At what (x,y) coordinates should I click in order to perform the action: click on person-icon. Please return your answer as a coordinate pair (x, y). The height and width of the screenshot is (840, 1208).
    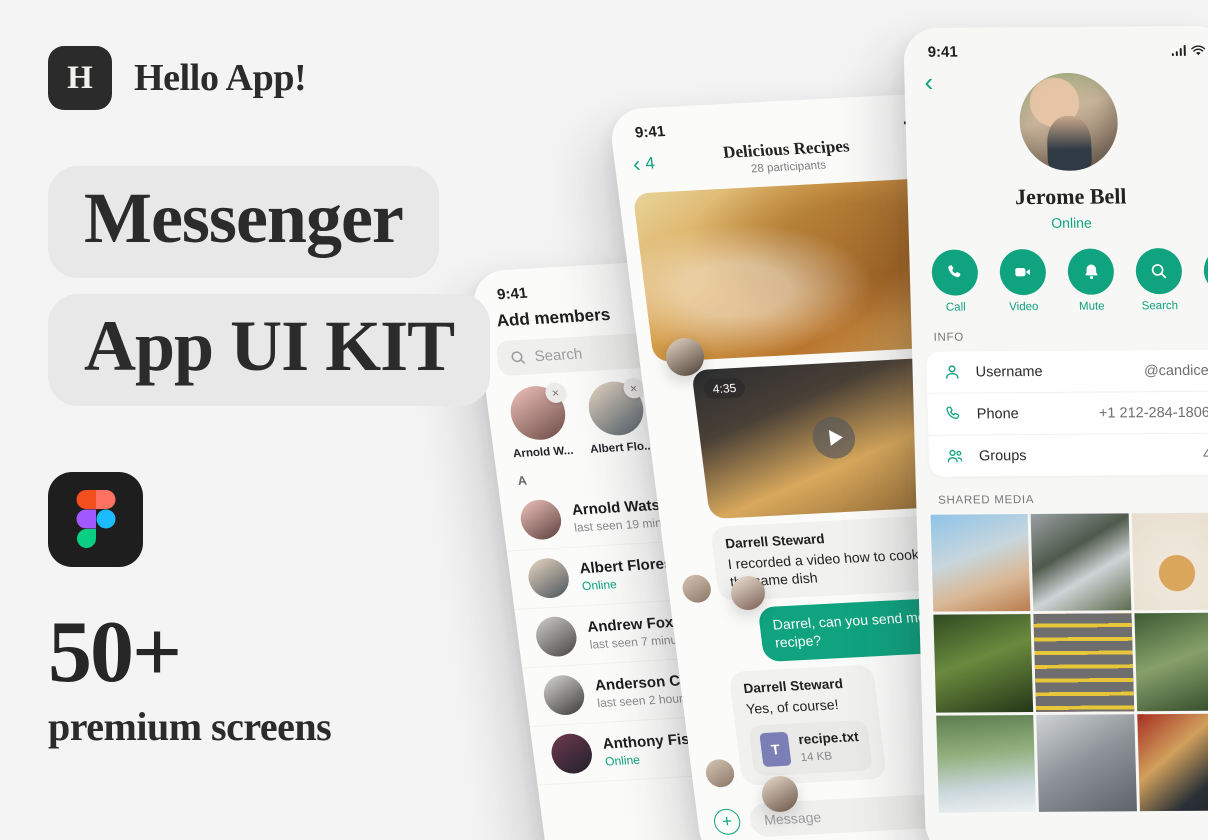
    Looking at the image, I should click on (952, 372).